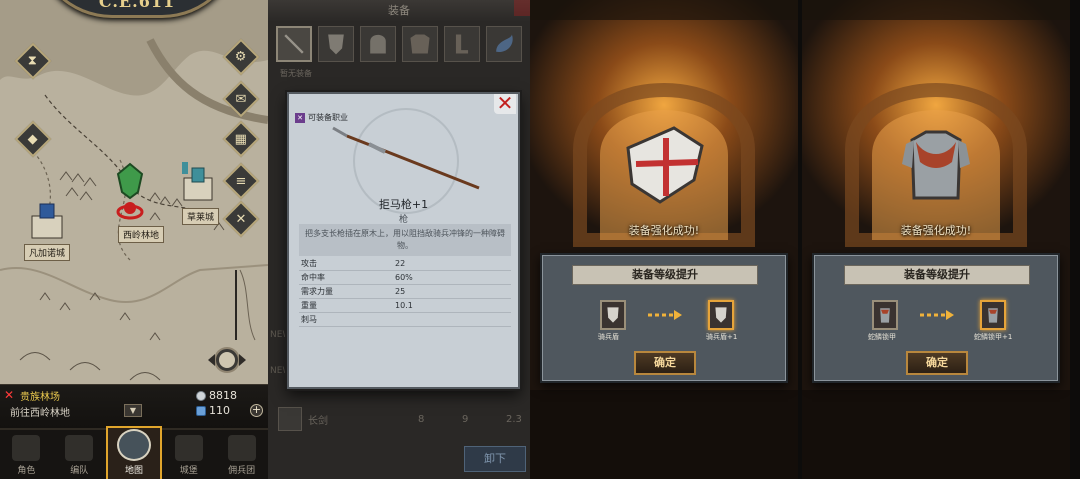 This screenshot has width=1080, height=479. Describe the element at coordinates (241, 99) in the screenshot. I see `mail-icon: ✉` at that location.